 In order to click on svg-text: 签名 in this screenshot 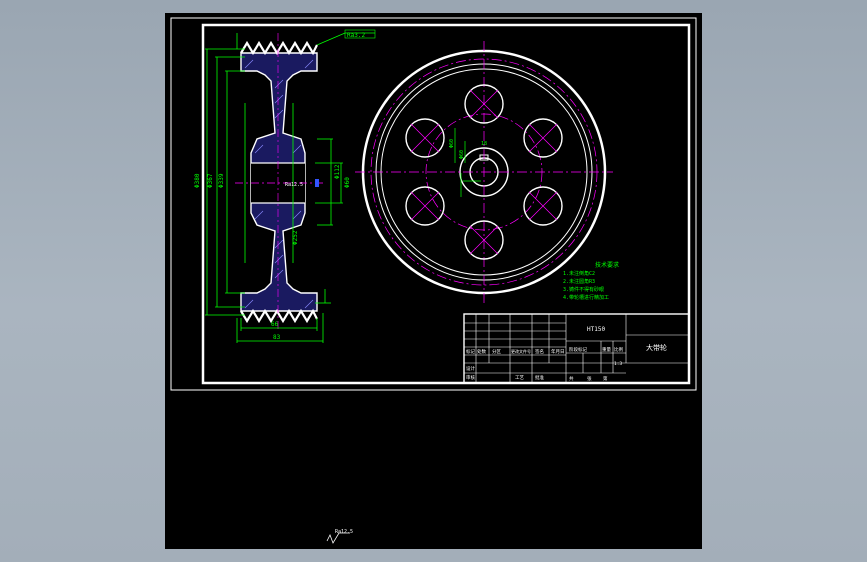, I will do `click(539, 351)`.